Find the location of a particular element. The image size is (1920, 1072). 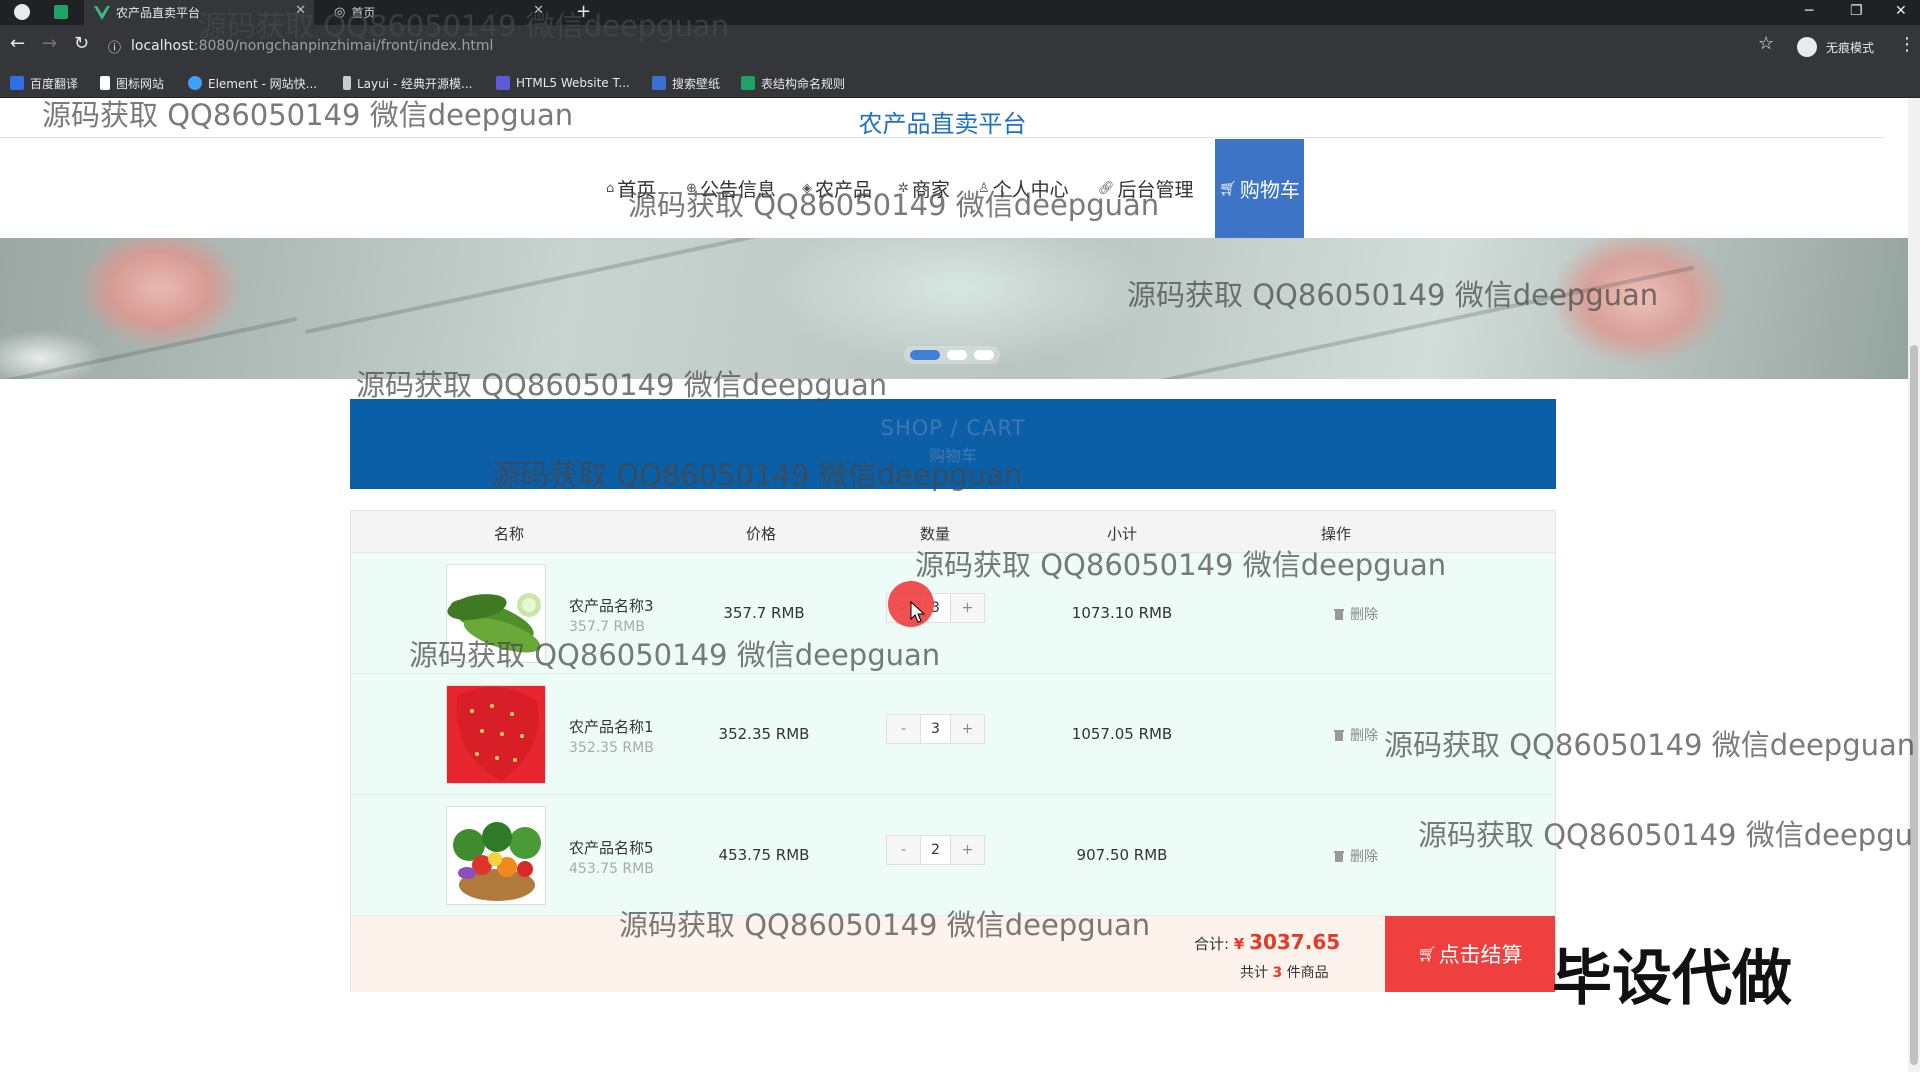

element-icon is located at coordinates (195, 83).